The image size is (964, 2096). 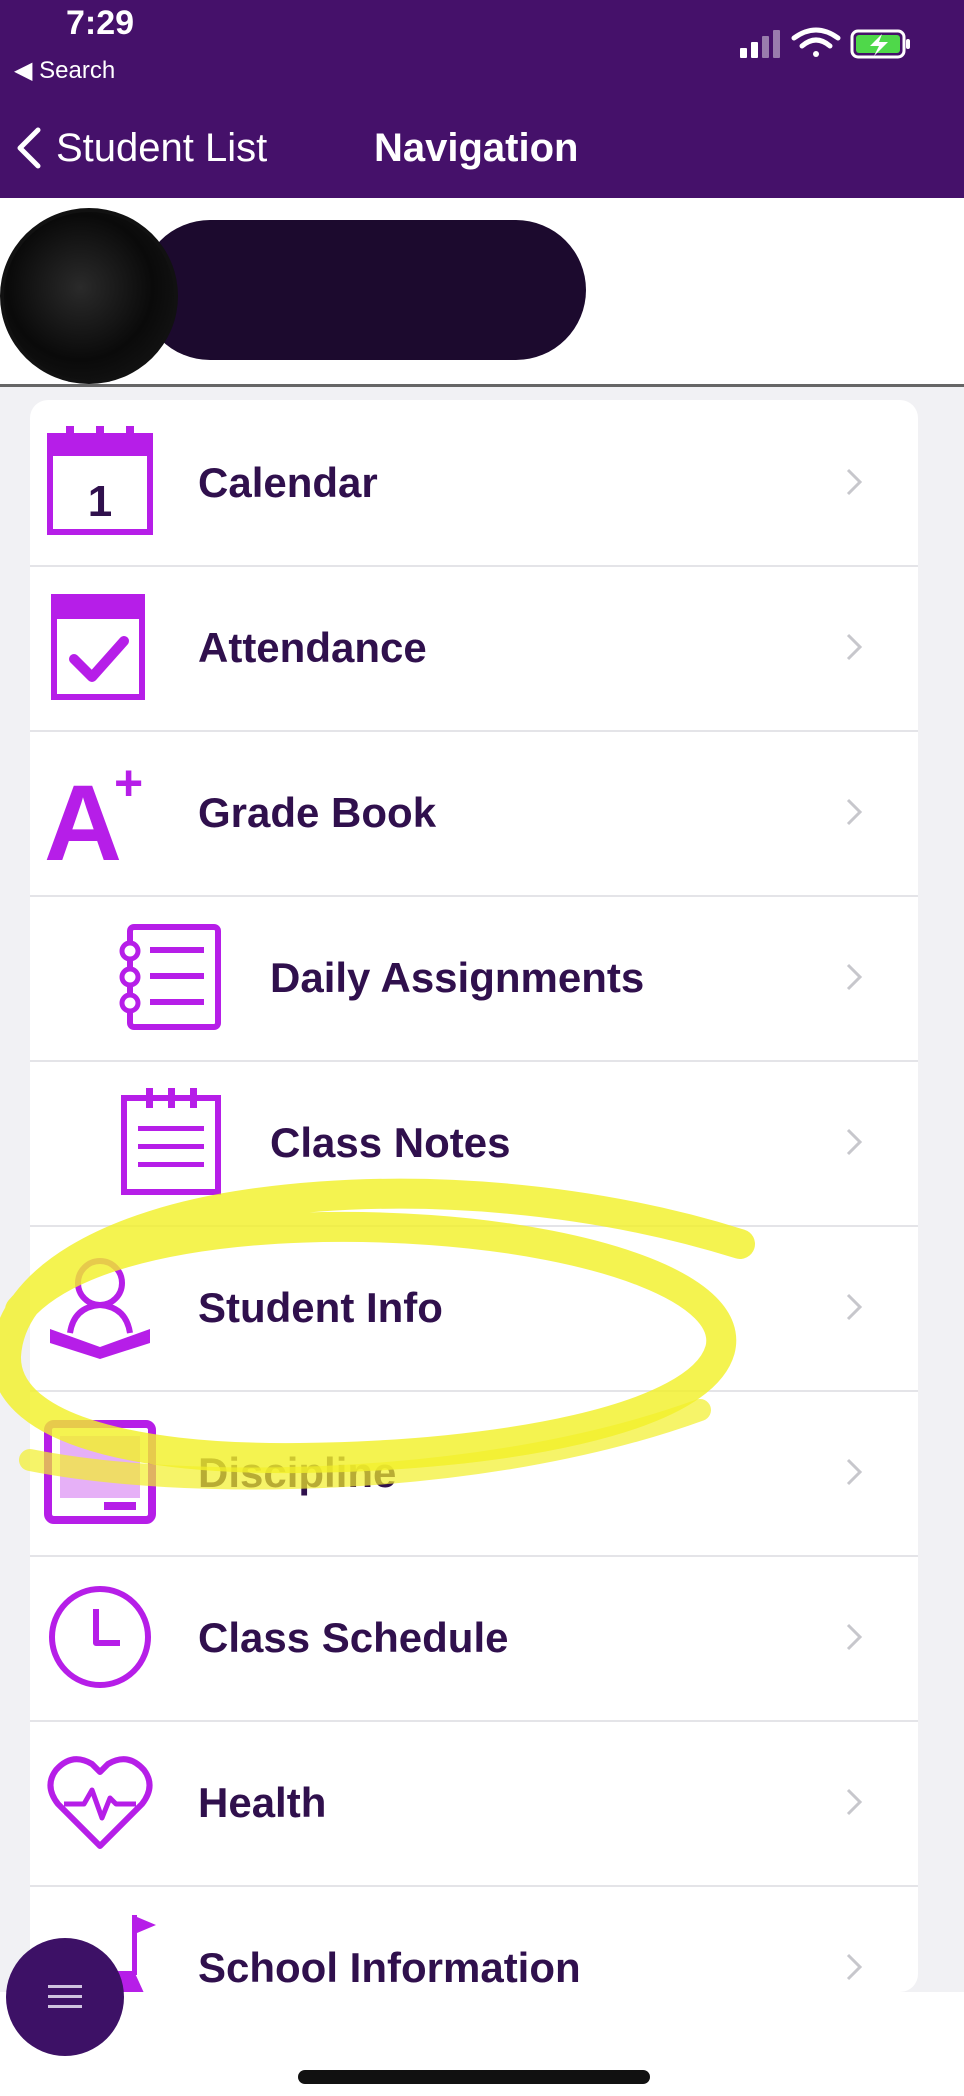 I want to click on redacted-student-name, so click(x=363, y=290).